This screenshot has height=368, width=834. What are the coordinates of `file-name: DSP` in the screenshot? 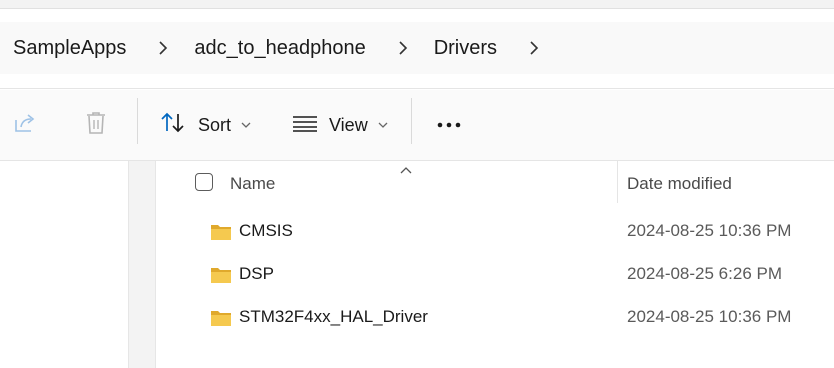 It's located at (256, 273).